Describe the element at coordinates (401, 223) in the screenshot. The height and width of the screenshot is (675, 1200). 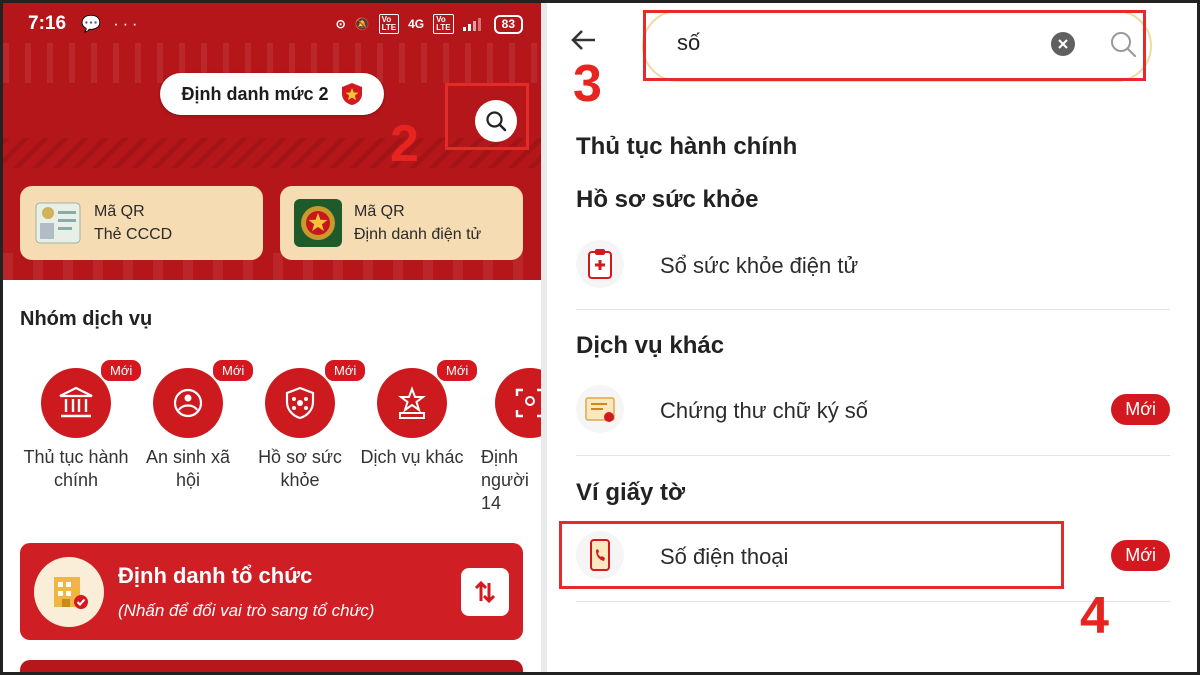
I see `qr-digital-id-card: Mã QR Định danh điện tử` at that location.